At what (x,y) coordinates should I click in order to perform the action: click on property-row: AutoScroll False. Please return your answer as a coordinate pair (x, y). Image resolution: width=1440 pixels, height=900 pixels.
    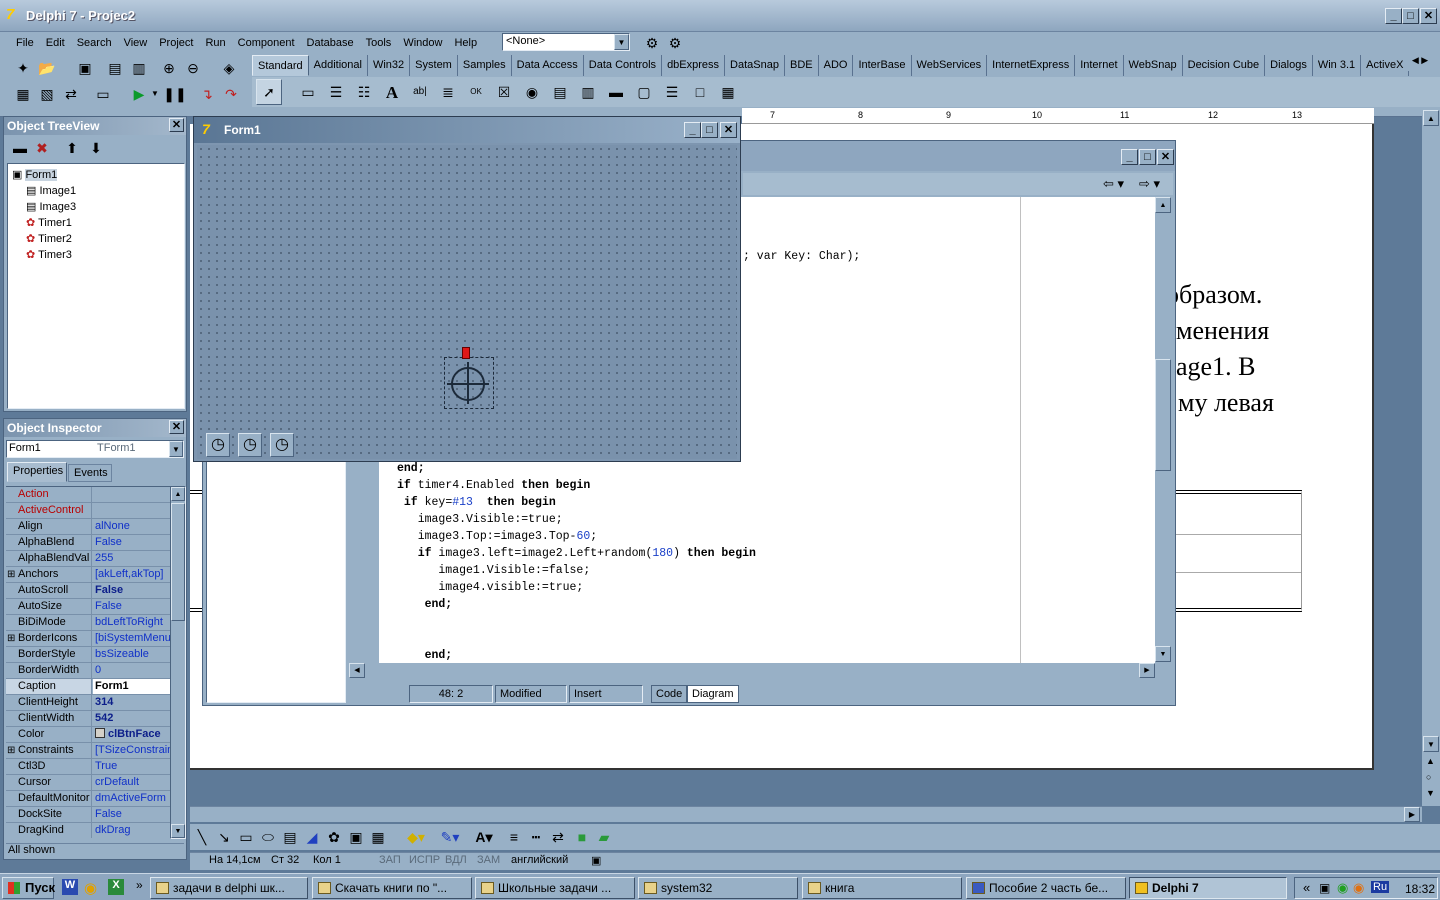
    Looking at the image, I should click on (89, 591).